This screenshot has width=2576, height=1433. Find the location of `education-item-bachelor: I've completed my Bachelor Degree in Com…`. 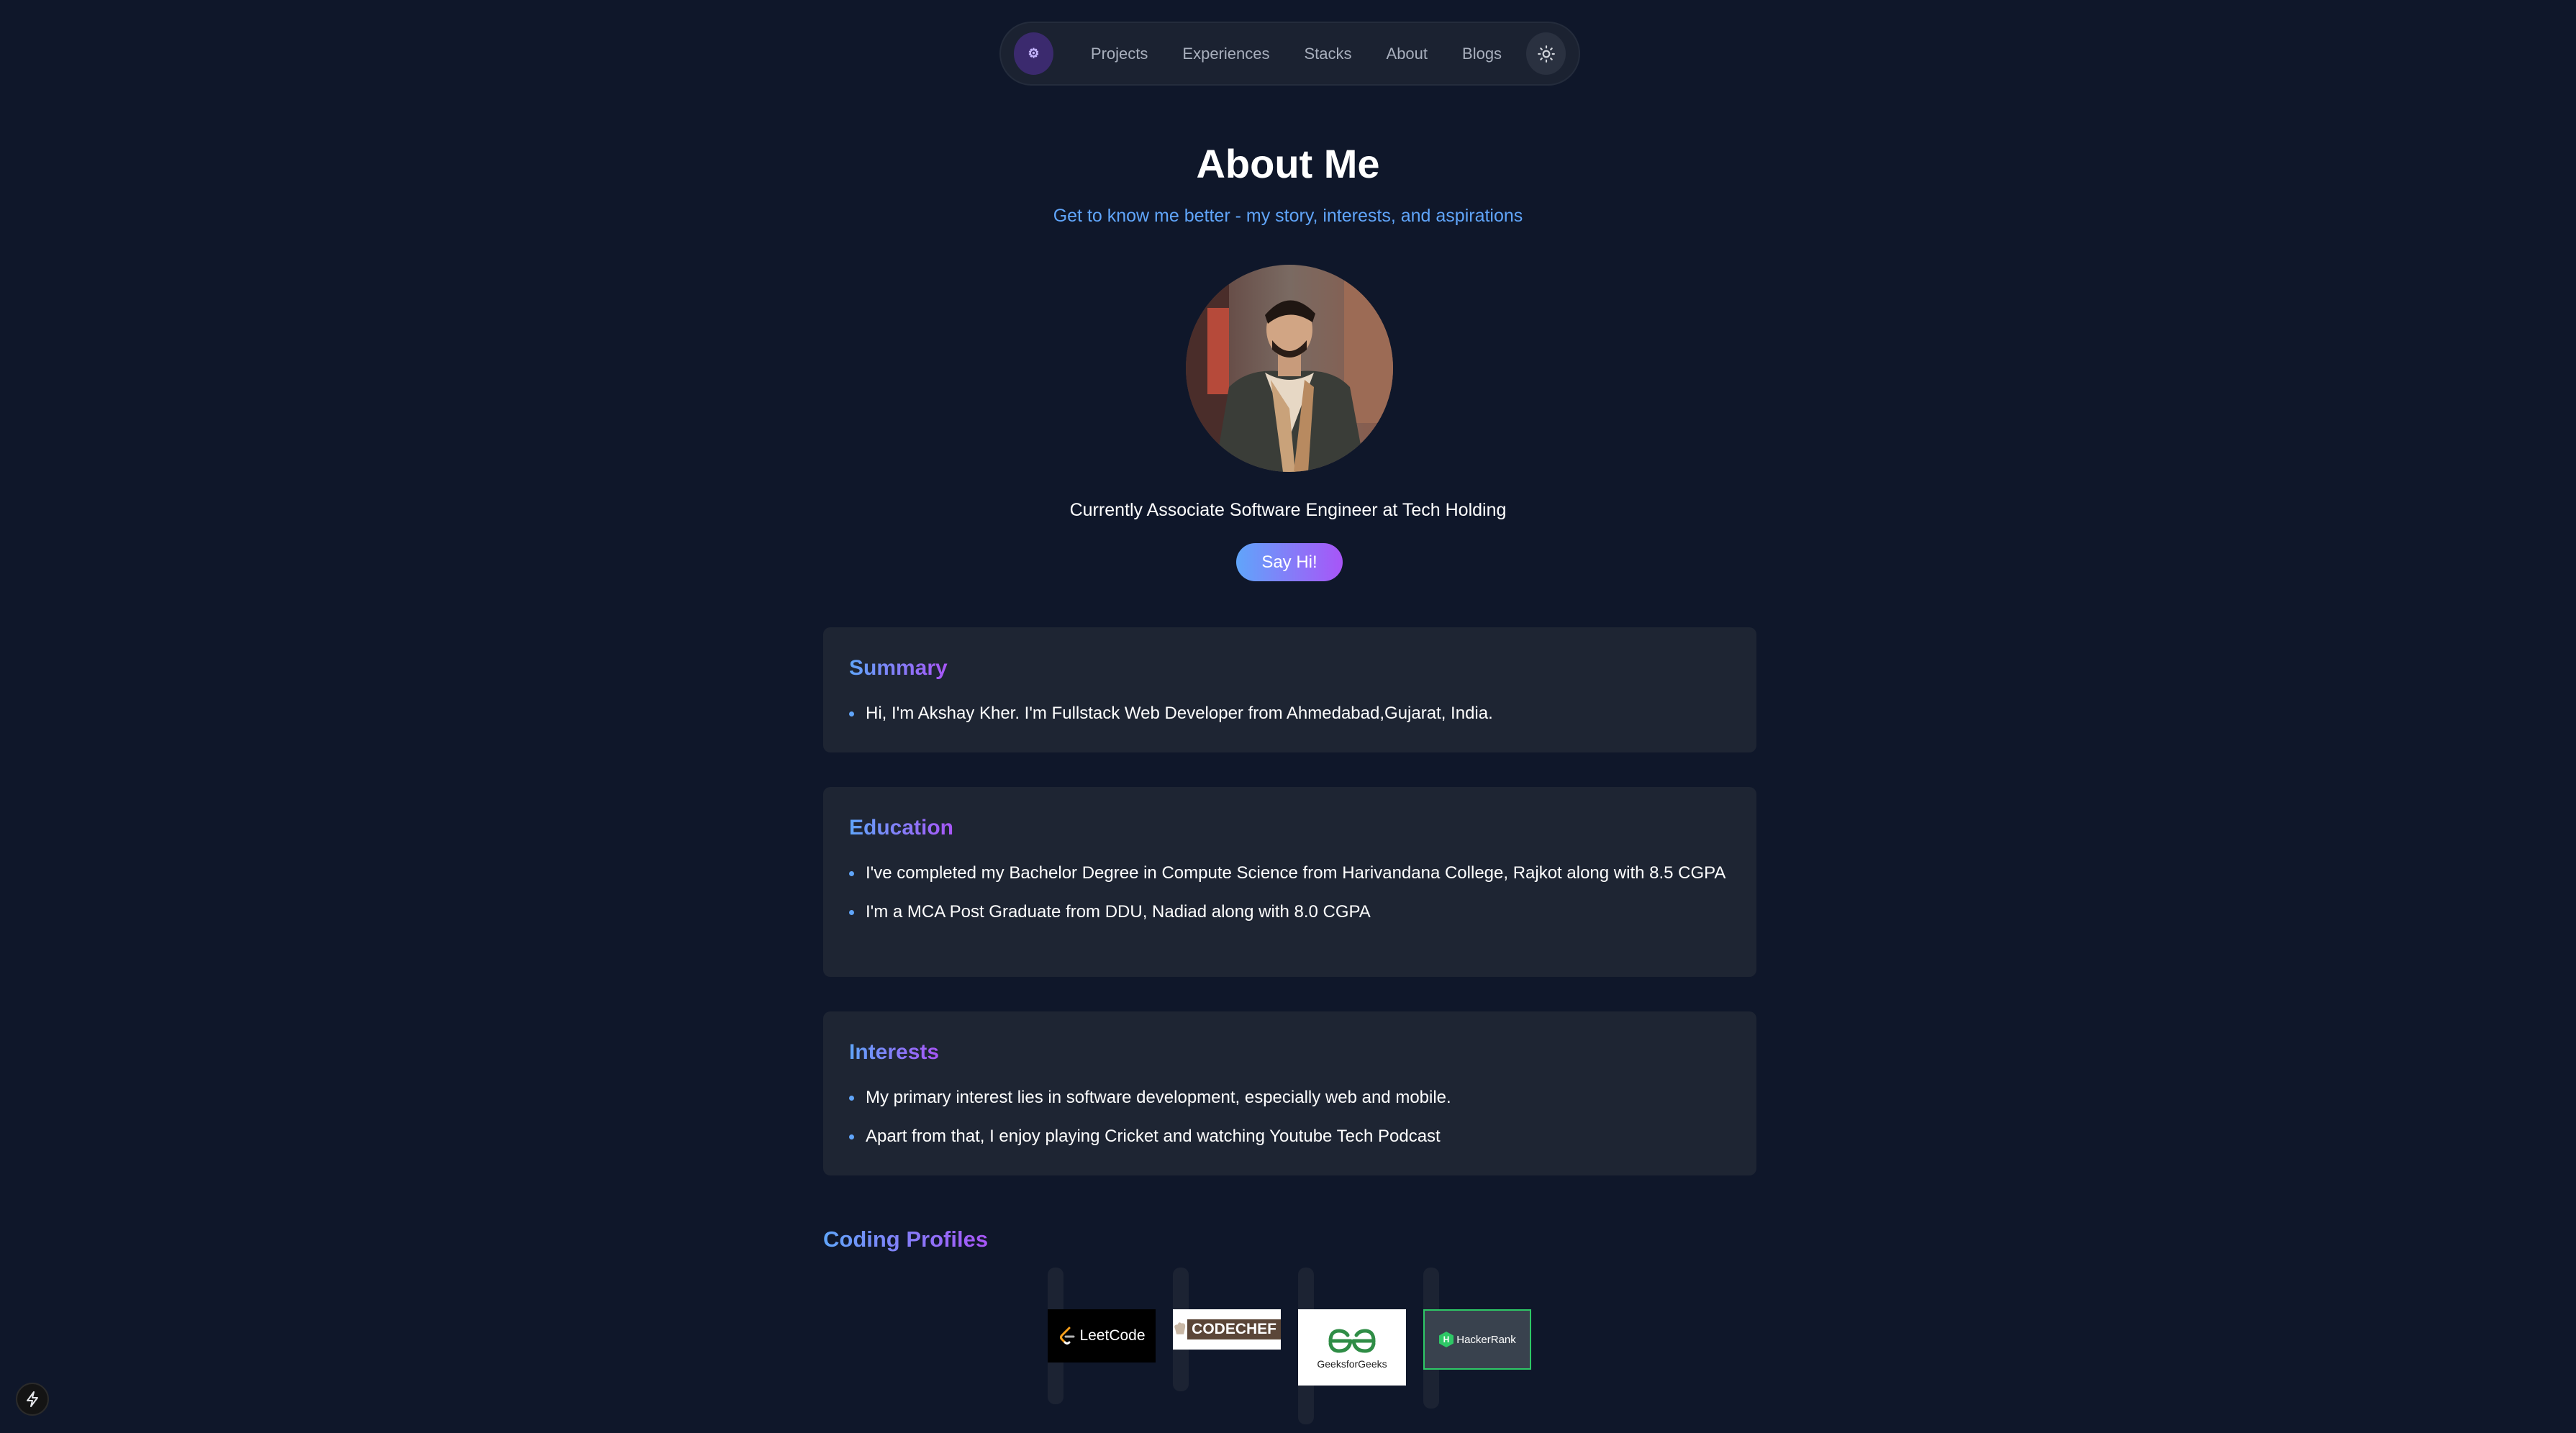

education-item-bachelor: I've completed my Bachelor Degree in Com… is located at coordinates (1296, 873).